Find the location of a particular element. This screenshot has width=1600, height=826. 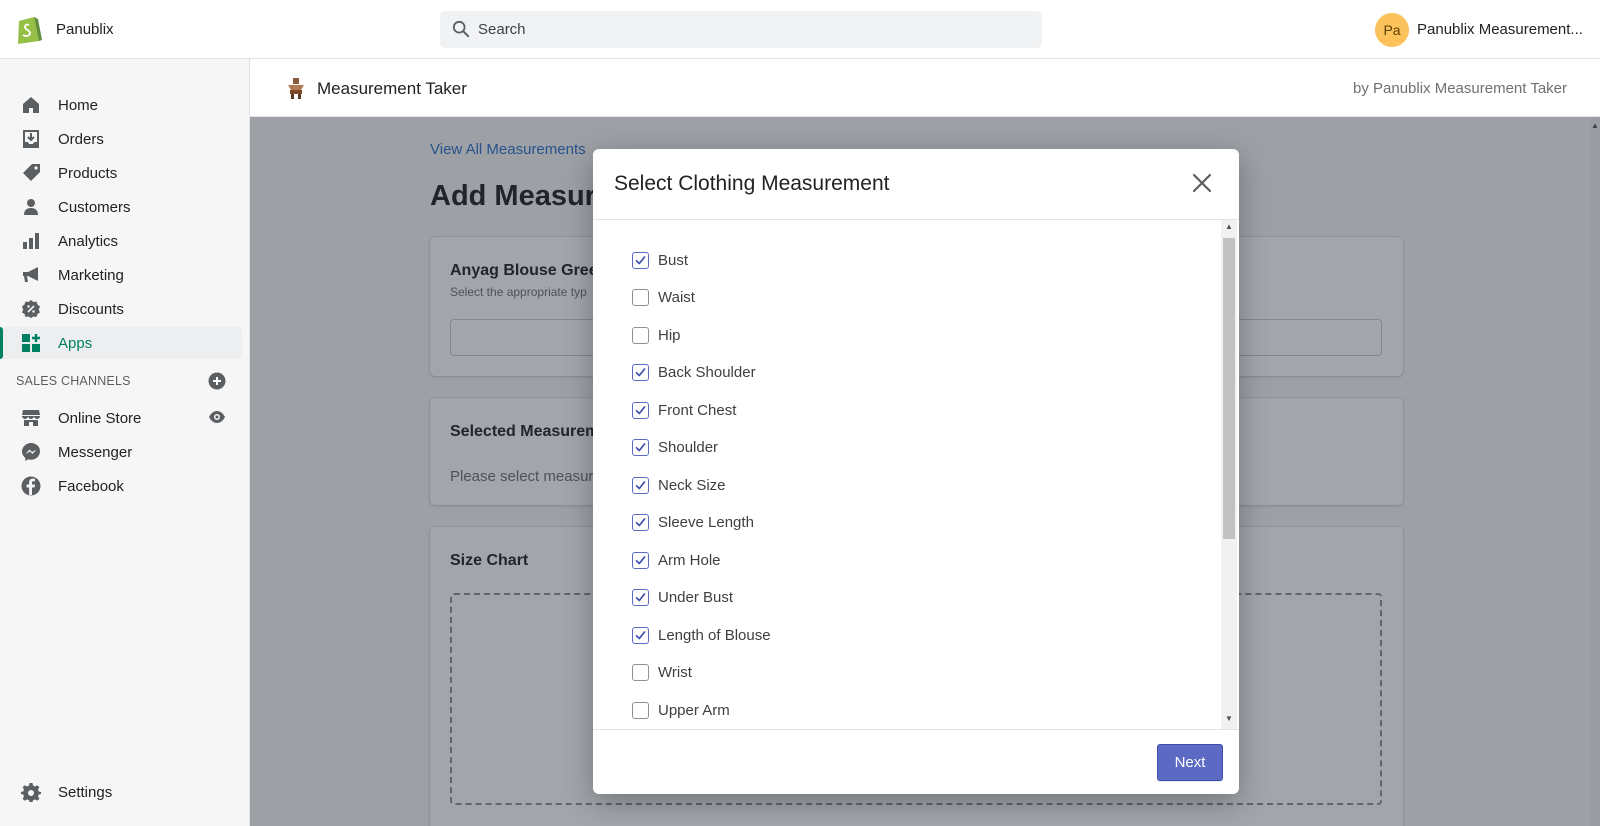

store-icon is located at coordinates (31, 418).